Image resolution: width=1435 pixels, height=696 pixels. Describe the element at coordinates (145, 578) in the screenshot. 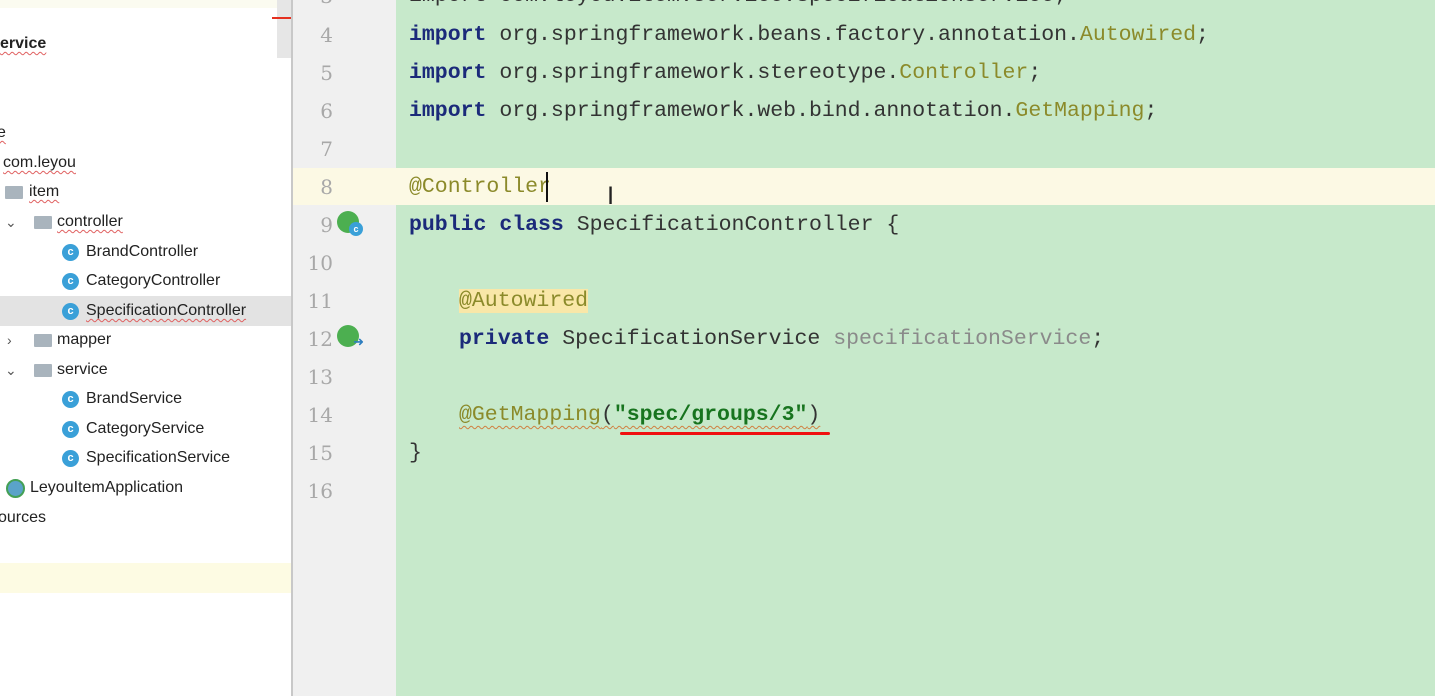

I see `tree-highlight-row` at that location.